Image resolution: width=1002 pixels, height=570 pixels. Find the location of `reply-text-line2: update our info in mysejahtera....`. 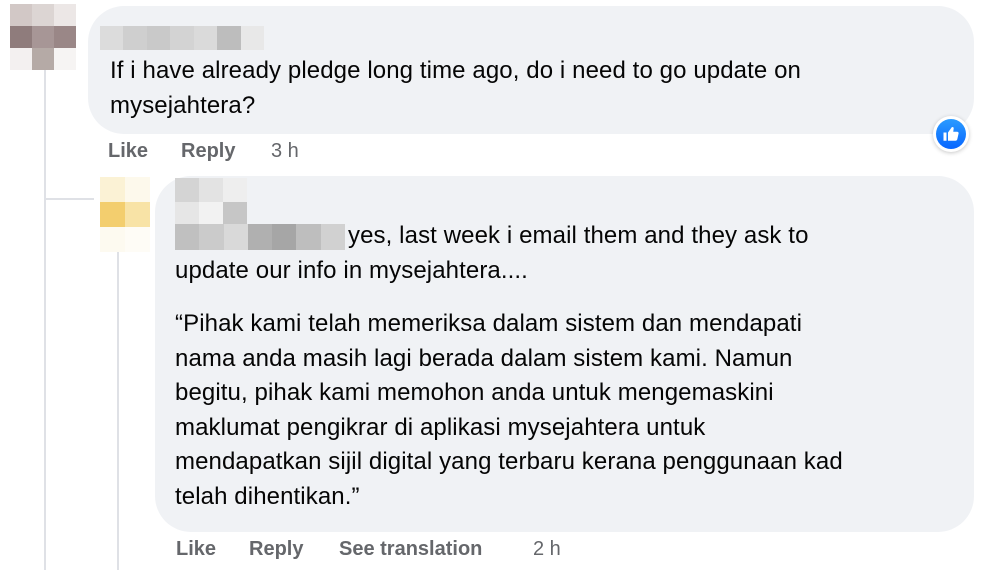

reply-text-line2: update our info in mysejahtera.... is located at coordinates (351, 270).